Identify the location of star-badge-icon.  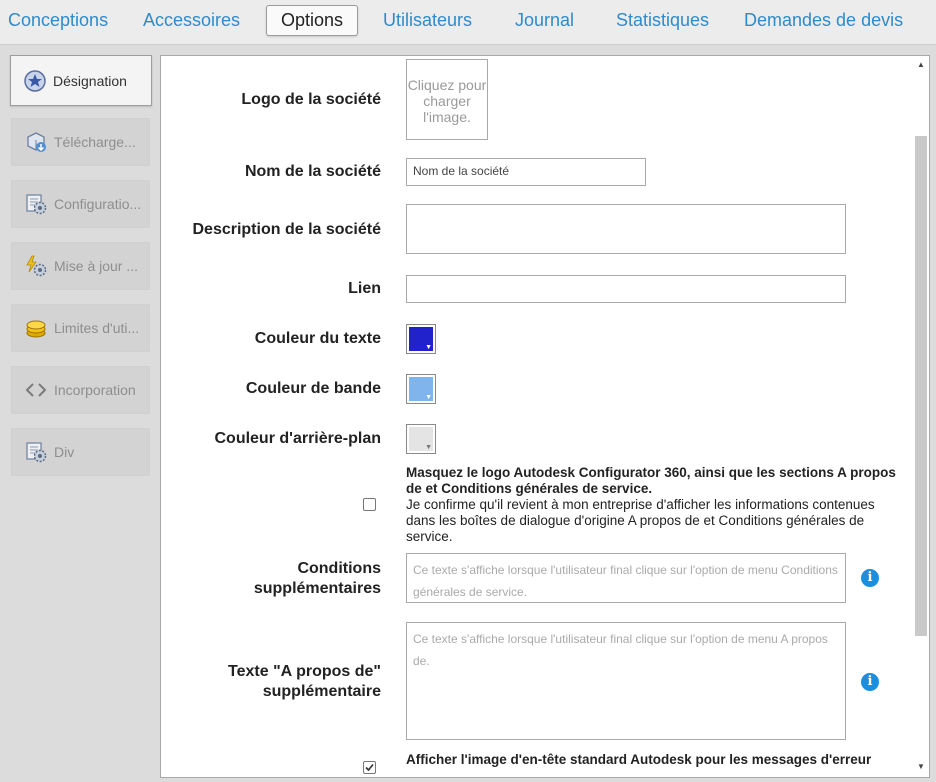
(35, 81).